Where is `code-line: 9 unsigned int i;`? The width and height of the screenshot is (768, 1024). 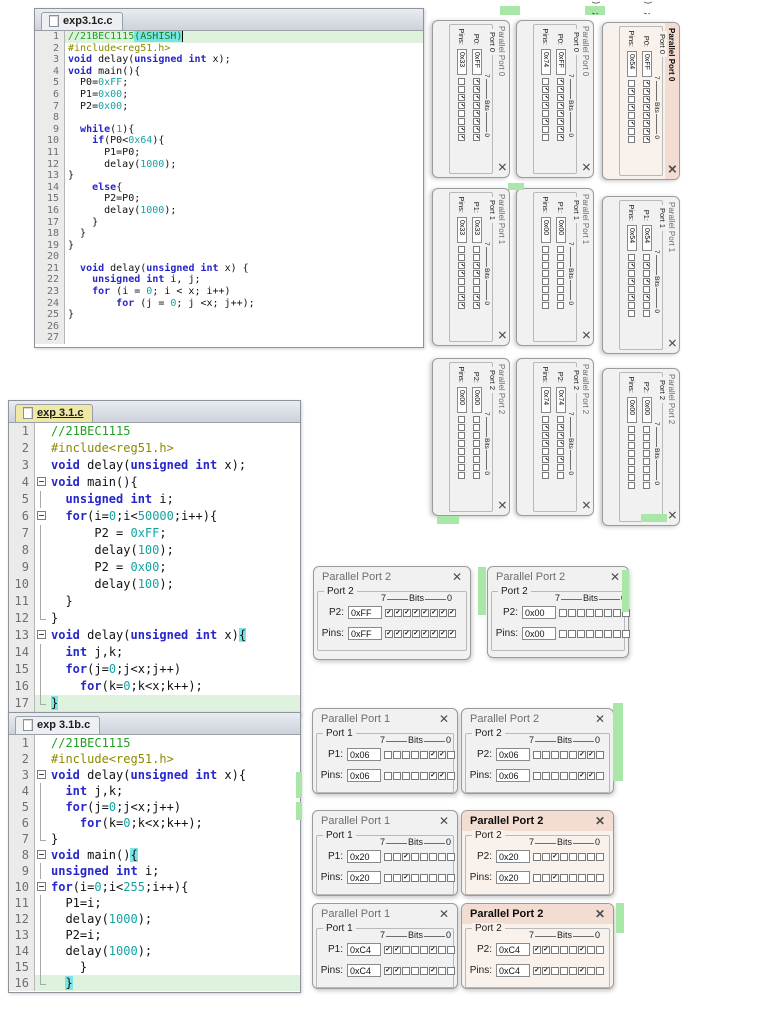
code-line: 9 unsigned int i; is located at coordinates (154, 871).